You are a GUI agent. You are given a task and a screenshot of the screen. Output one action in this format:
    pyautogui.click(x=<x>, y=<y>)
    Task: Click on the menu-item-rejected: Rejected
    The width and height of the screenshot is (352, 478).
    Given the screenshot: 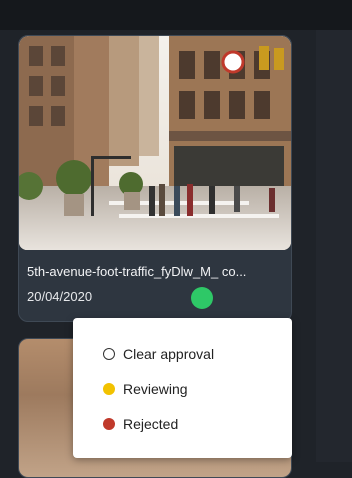 What is the action you would take?
    pyautogui.click(x=140, y=424)
    